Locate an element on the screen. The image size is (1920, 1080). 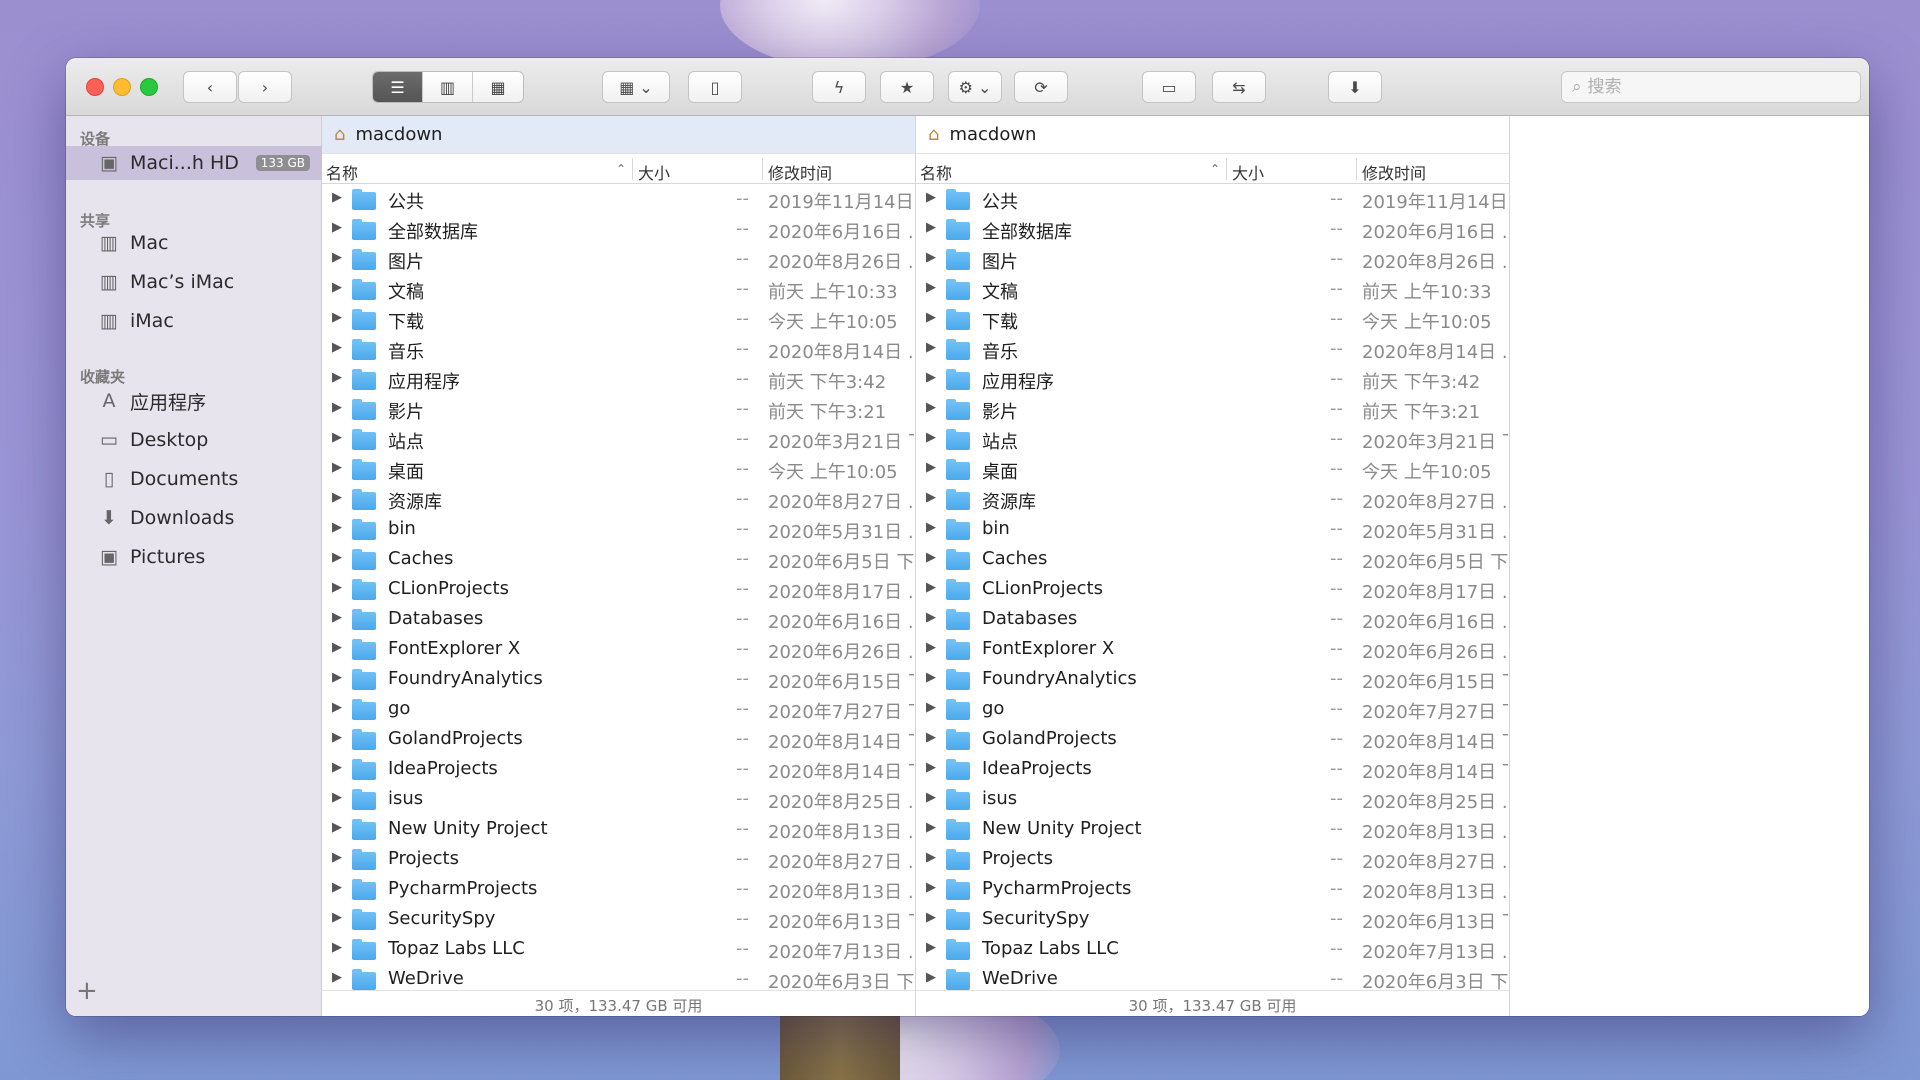
list-view-icon: ☰ is located at coordinates (398, 87).